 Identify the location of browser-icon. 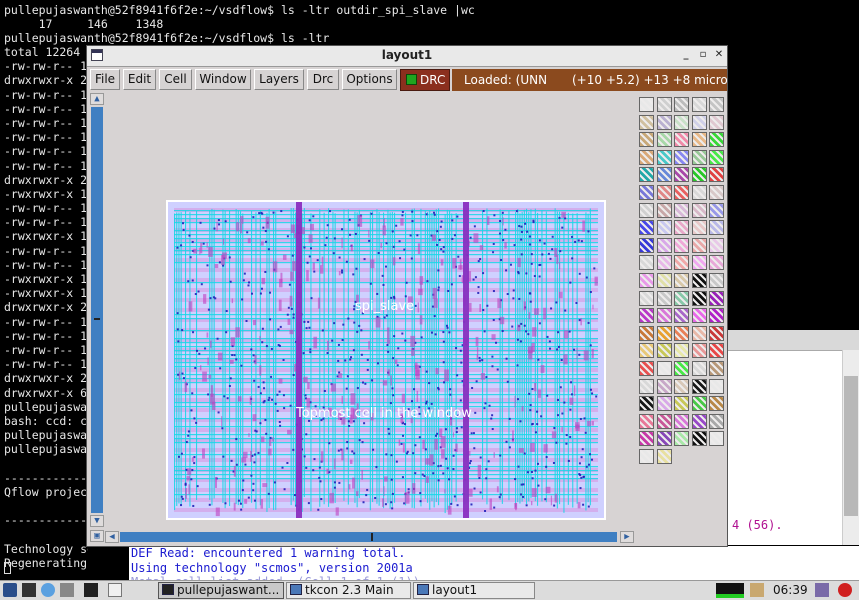
(48, 590).